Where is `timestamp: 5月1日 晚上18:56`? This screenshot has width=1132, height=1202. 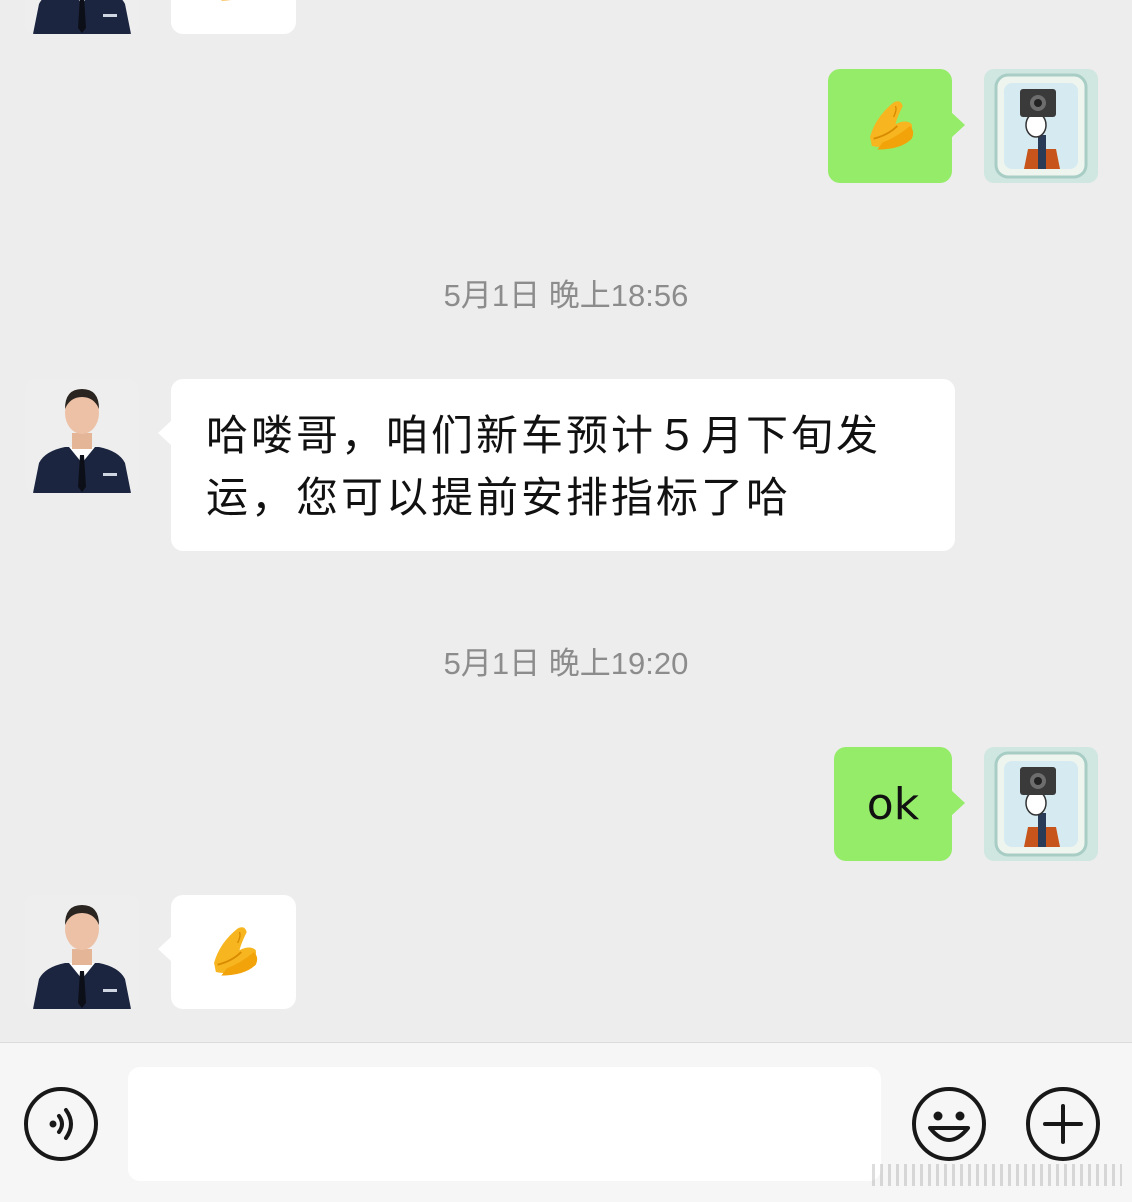
timestamp: 5月1日 晚上18:56 is located at coordinates (566, 295).